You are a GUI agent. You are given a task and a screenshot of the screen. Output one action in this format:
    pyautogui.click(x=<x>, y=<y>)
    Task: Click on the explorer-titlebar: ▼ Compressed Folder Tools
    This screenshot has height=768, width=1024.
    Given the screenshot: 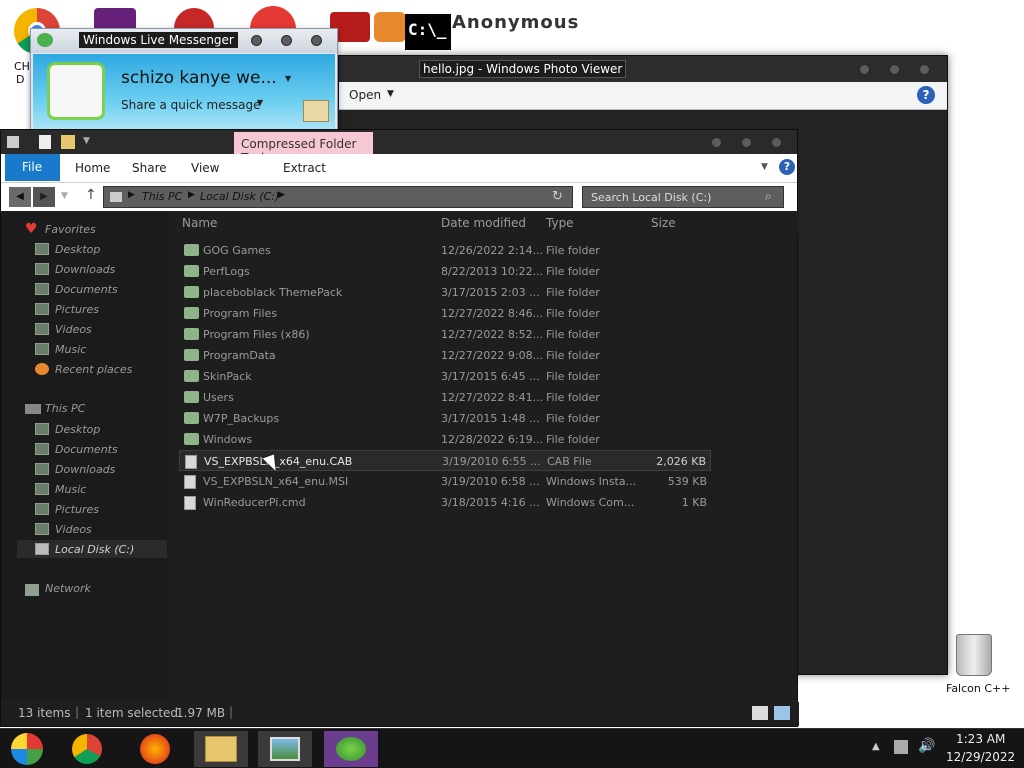 What is the action you would take?
    pyautogui.click(x=399, y=147)
    